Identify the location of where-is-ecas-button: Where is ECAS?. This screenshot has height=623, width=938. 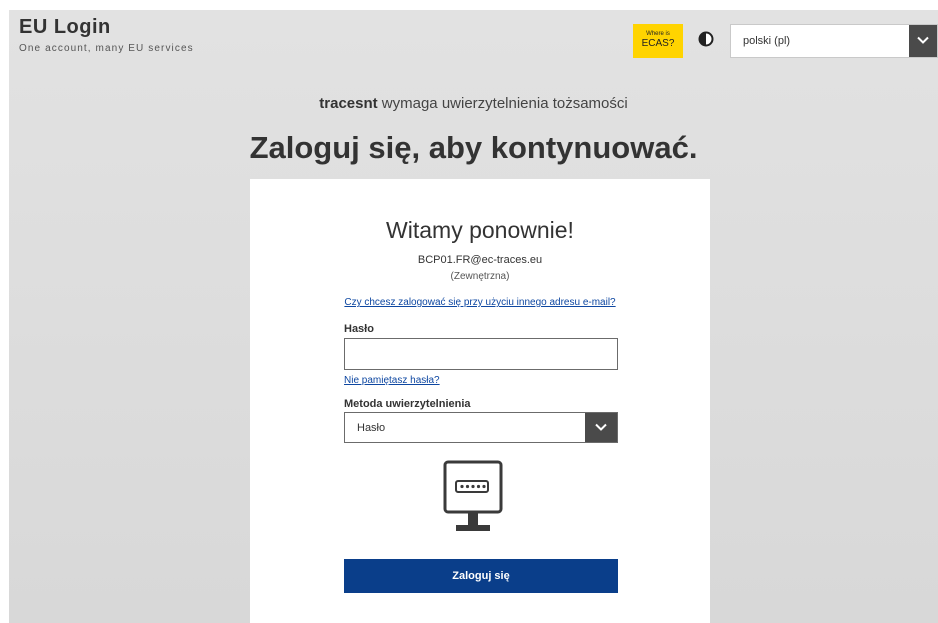
(658, 41).